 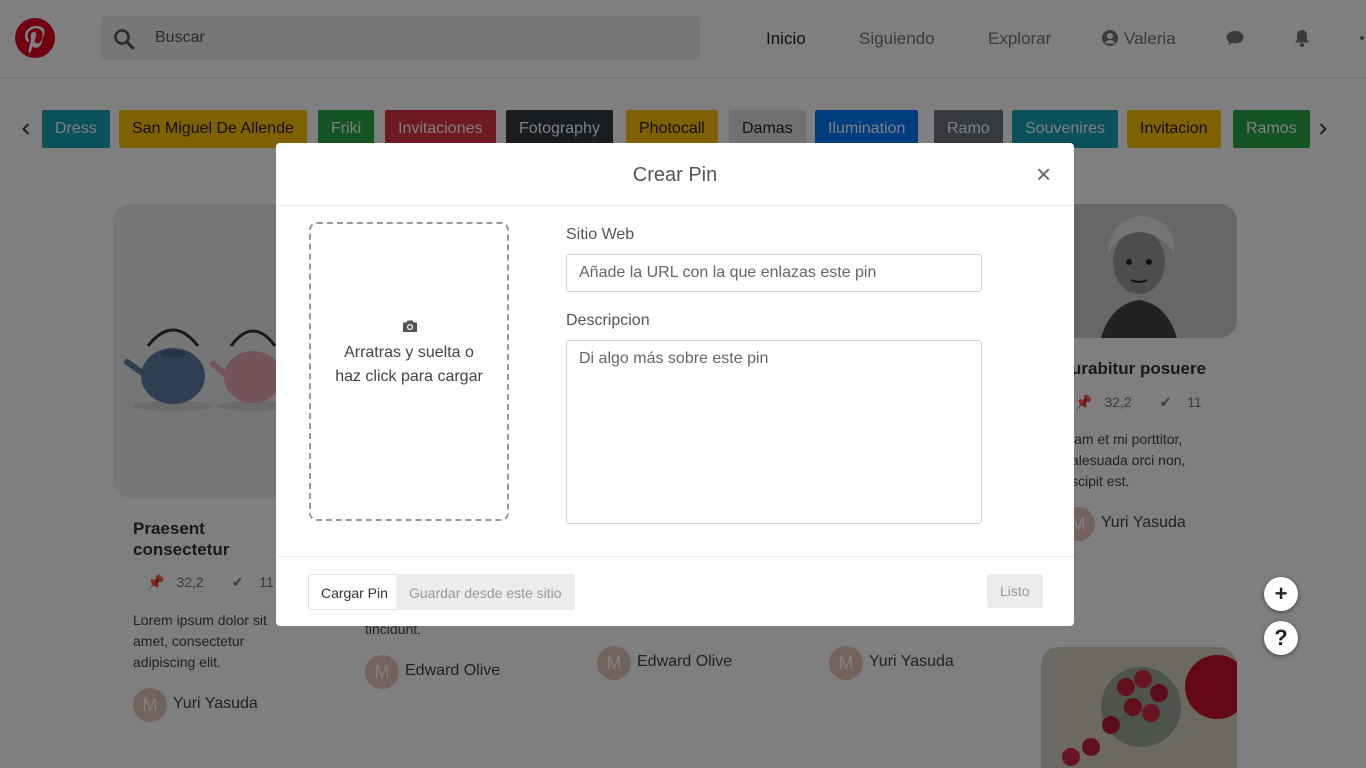 What do you see at coordinates (774, 273) in the screenshot?
I see `website-url-input` at bounding box center [774, 273].